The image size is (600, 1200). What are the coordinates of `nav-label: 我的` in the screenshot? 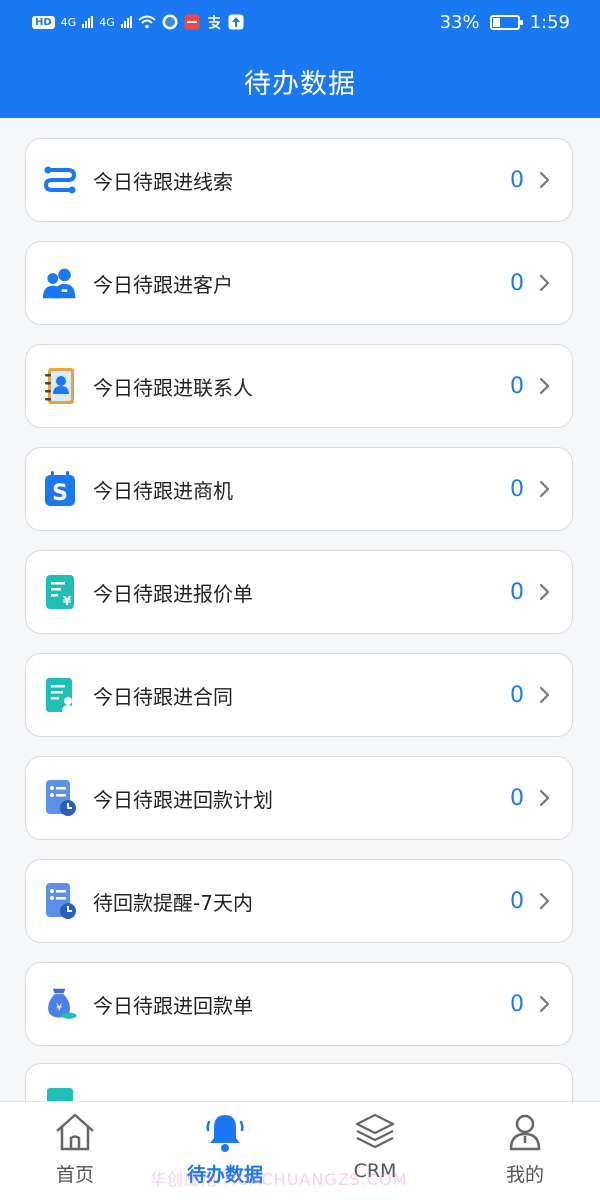 It's located at (524, 1175).